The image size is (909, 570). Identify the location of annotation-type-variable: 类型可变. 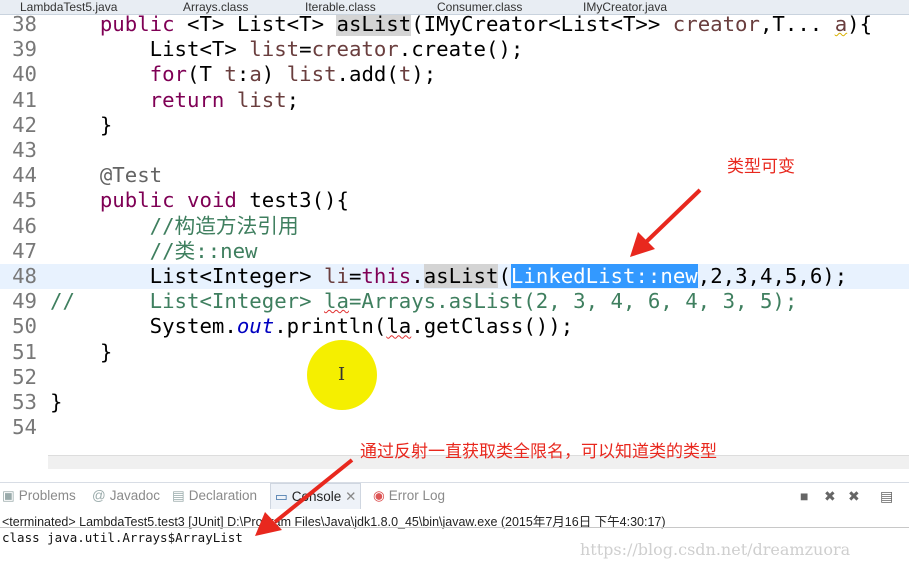
(761, 166).